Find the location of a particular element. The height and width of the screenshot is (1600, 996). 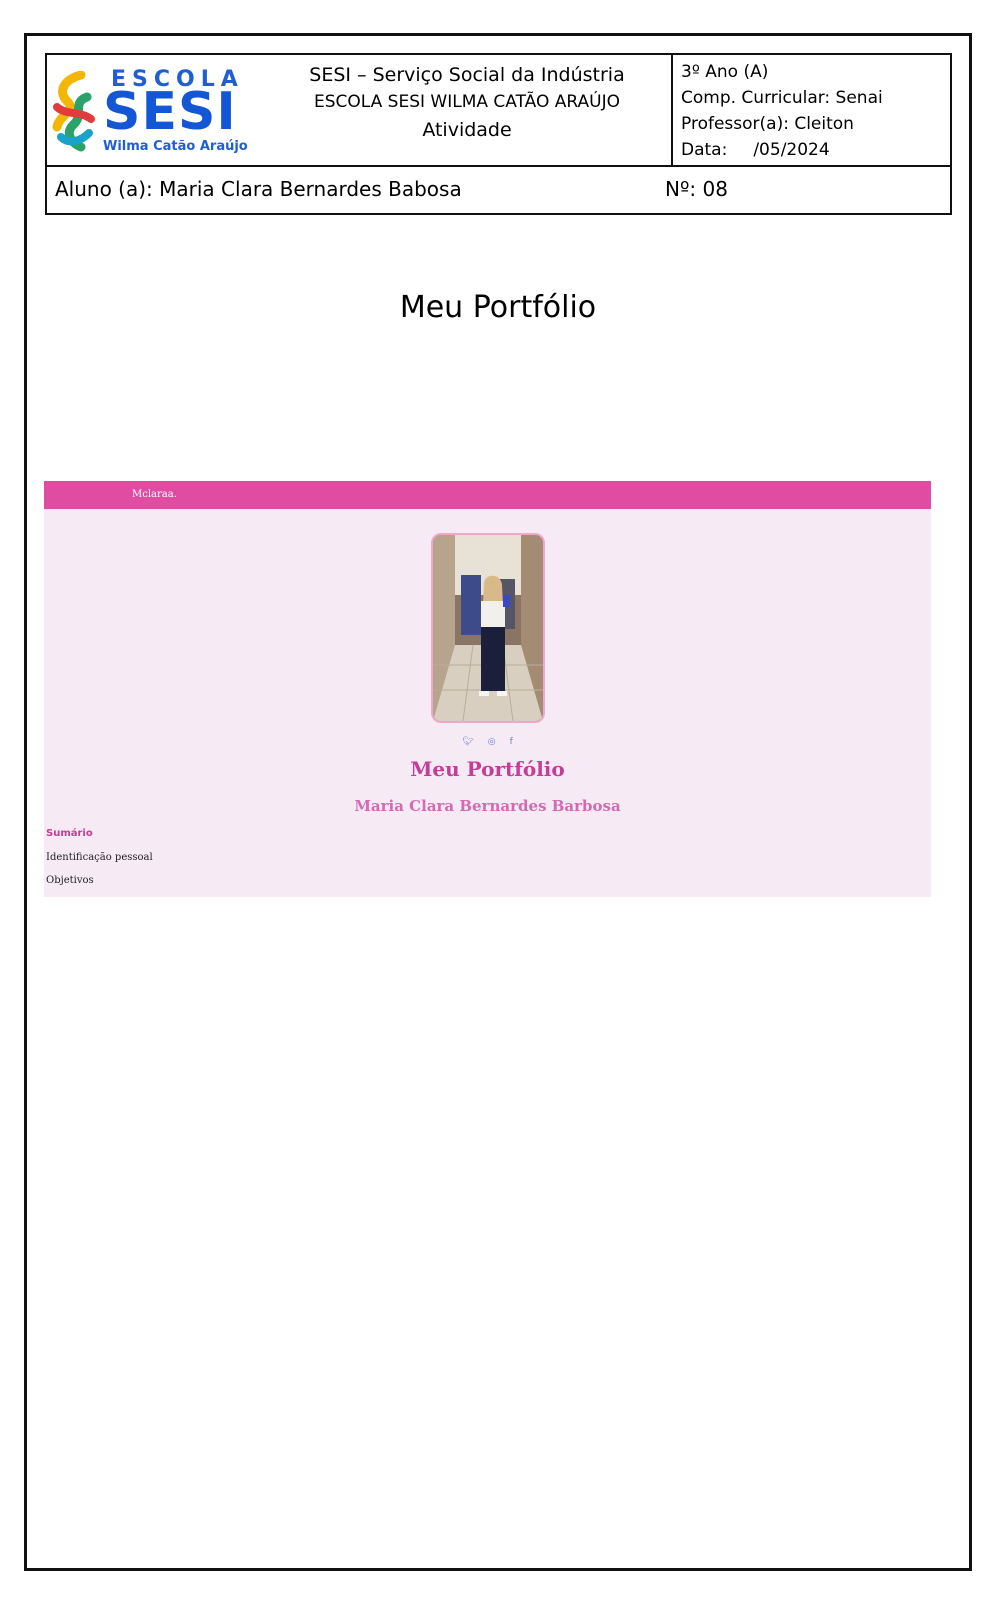

portfolio-heading: Meu Portfólio is located at coordinates (487, 769).